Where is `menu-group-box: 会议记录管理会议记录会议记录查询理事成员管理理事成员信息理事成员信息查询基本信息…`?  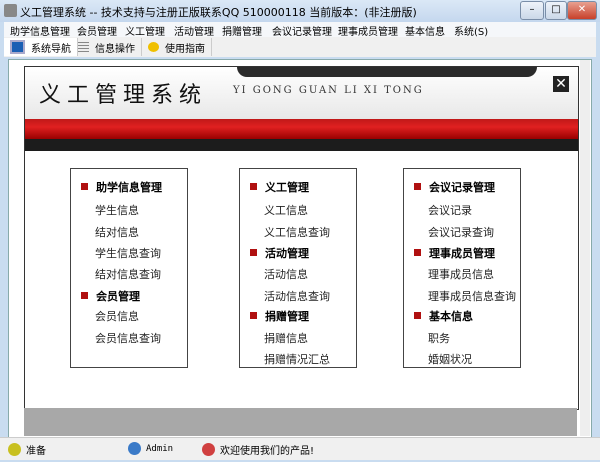
menu-group-box: 会议记录管理会议记录会议记录查询理事成员管理理事成员信息理事成员信息查询基本信息… is located at coordinates (462, 268).